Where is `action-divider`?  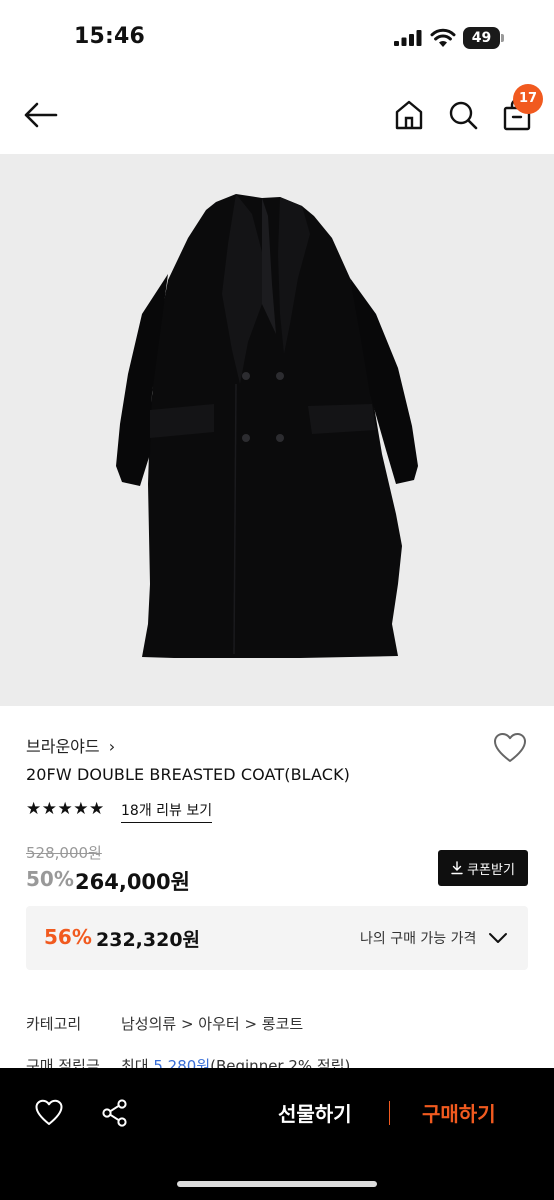
action-divider is located at coordinates (389, 1113).